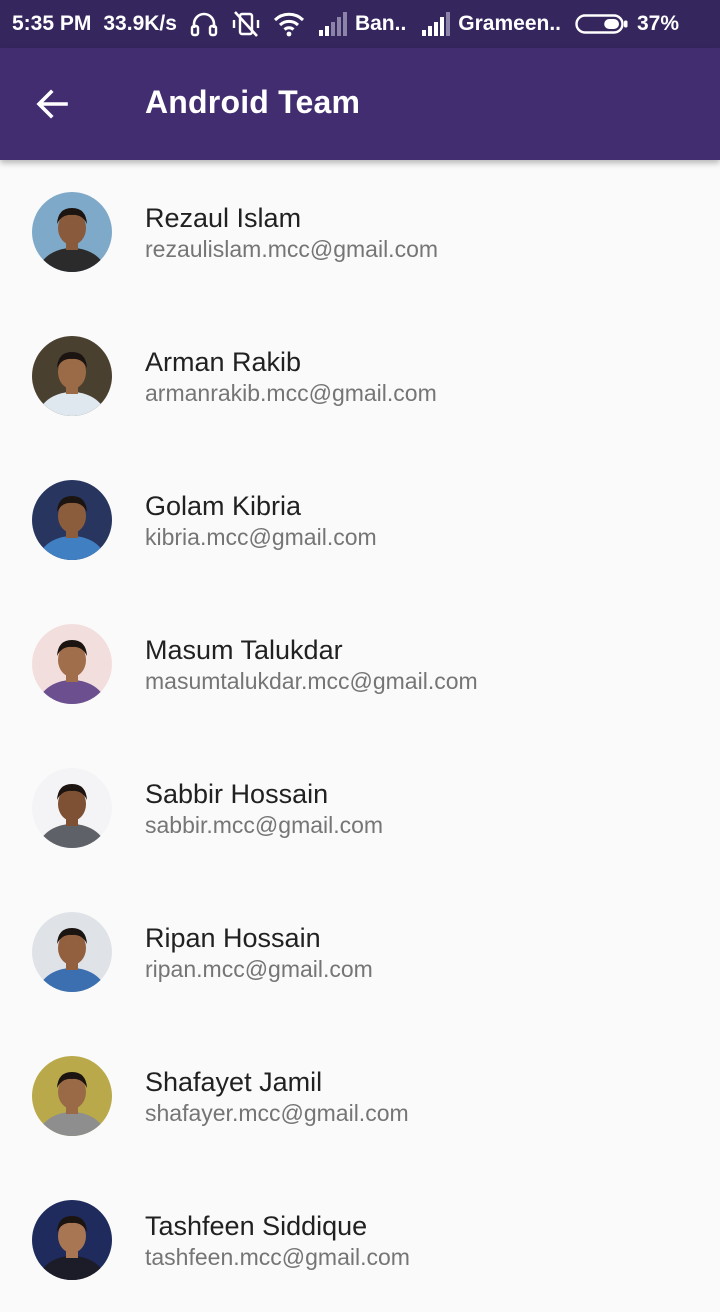 This screenshot has height=1312, width=720. What do you see at coordinates (360, 376) in the screenshot?
I see `list-item: Arman Rakib armanrakib.mcc@gmail.com` at bounding box center [360, 376].